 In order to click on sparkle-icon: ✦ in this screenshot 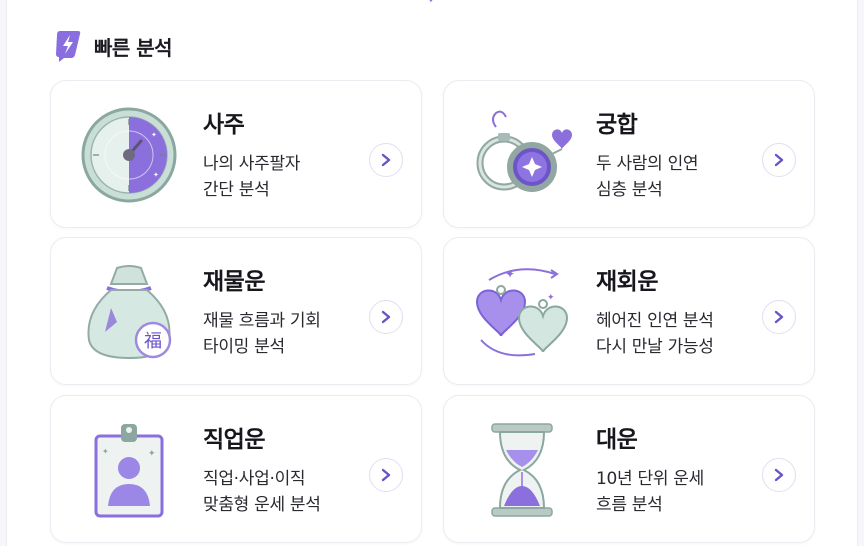, I will do `click(431, 3)`.